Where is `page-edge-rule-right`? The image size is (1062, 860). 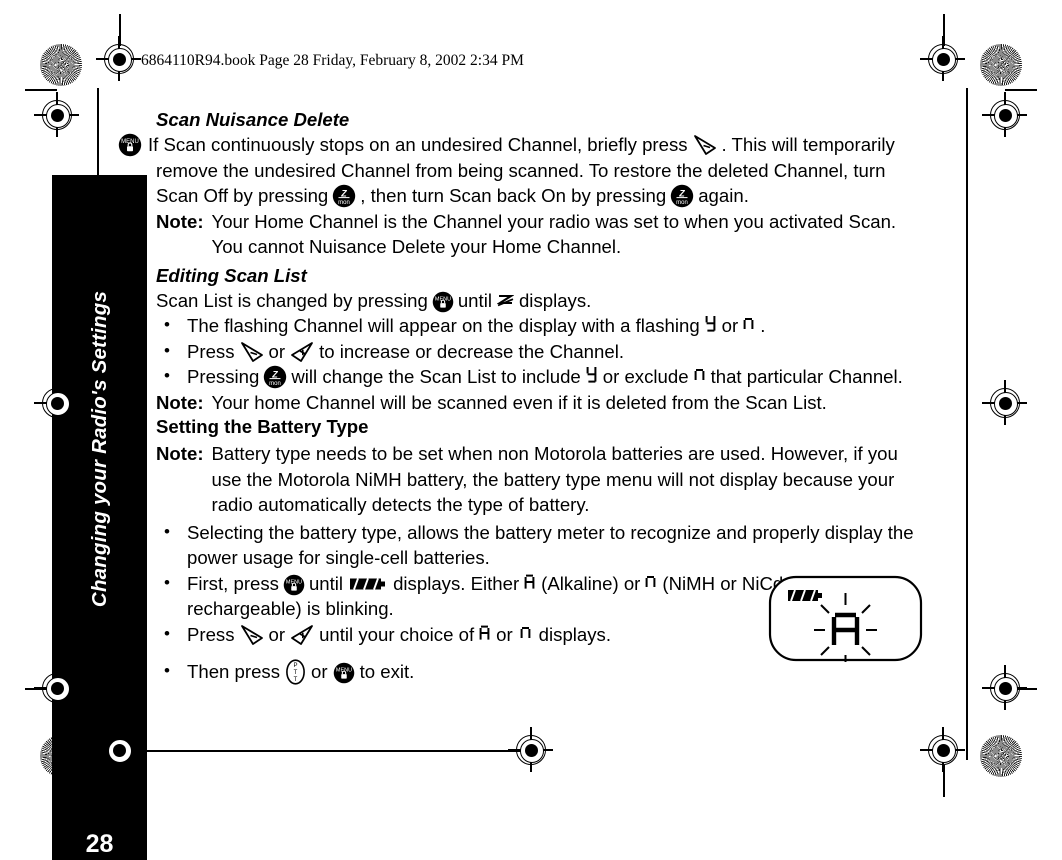
page-edge-rule-right is located at coordinates (967, 424).